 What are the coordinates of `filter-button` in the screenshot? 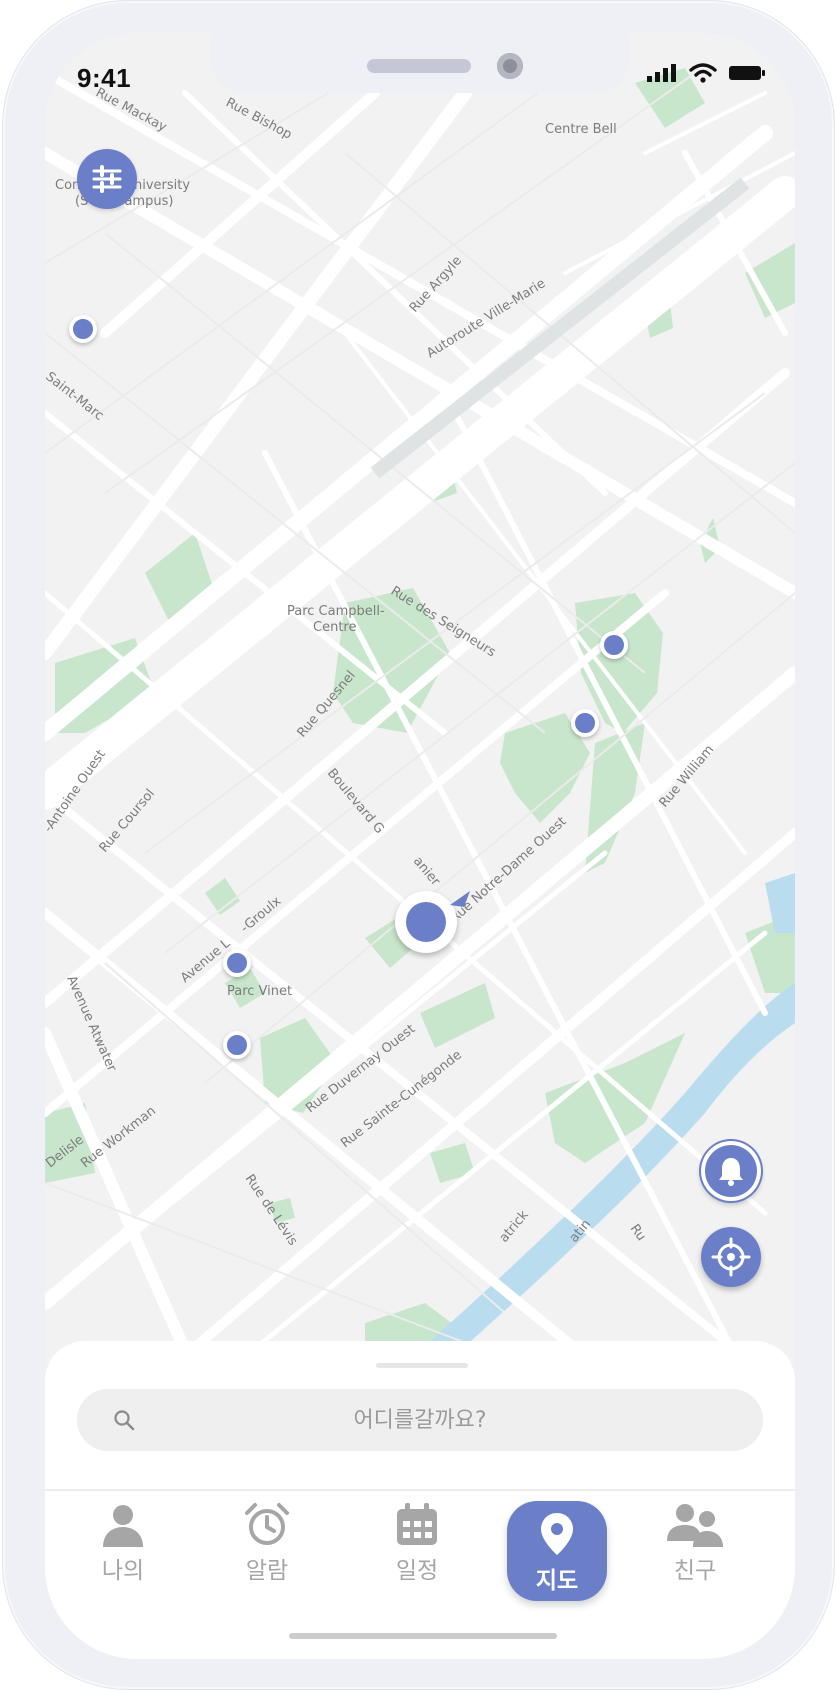 It's located at (107, 179).